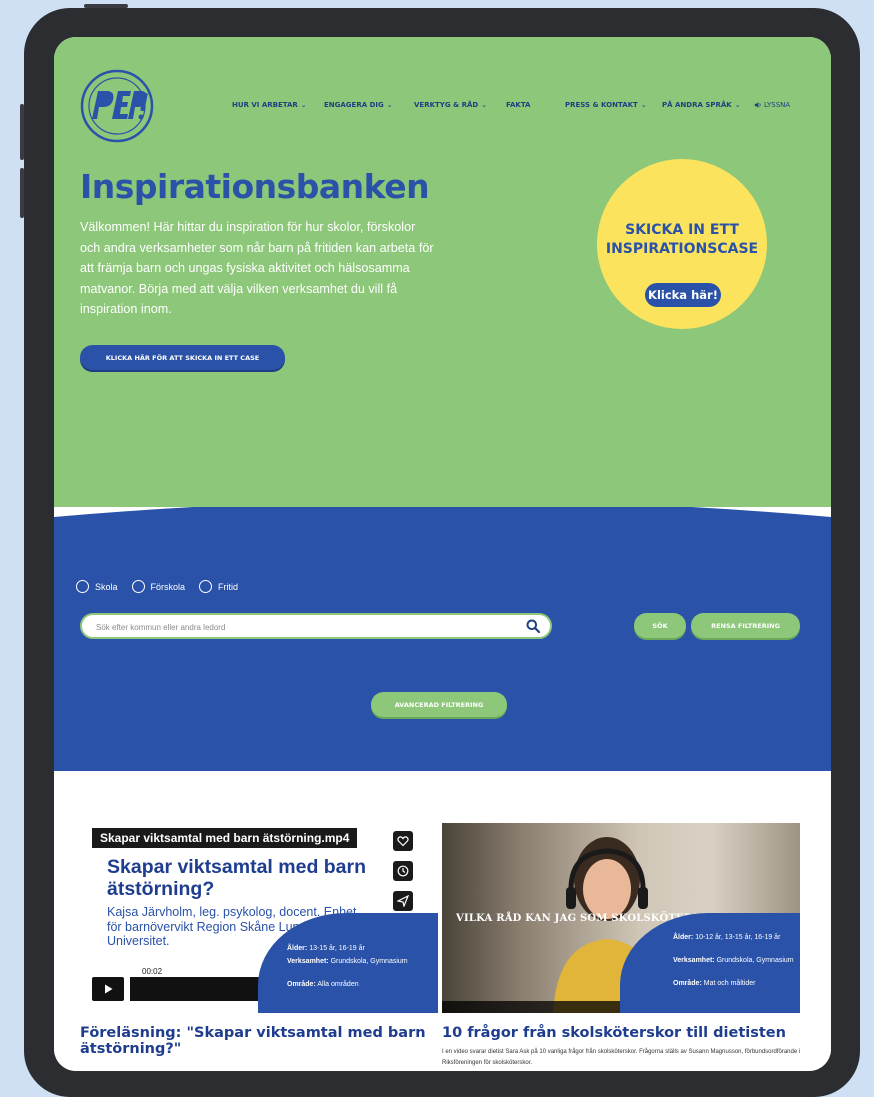  Describe the element at coordinates (439, 704) in the screenshot. I see `advanced-filter-button: AVANCERAD FILTRERING` at that location.